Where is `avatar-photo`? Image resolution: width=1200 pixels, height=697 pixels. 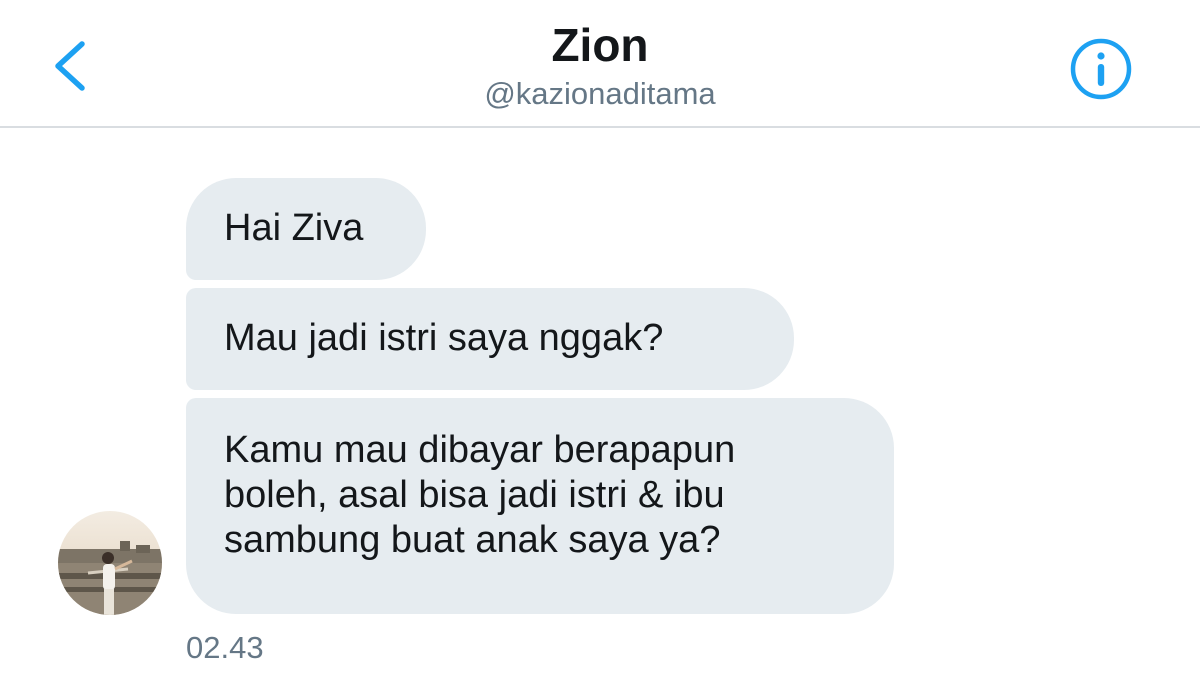 avatar-photo is located at coordinates (110, 563).